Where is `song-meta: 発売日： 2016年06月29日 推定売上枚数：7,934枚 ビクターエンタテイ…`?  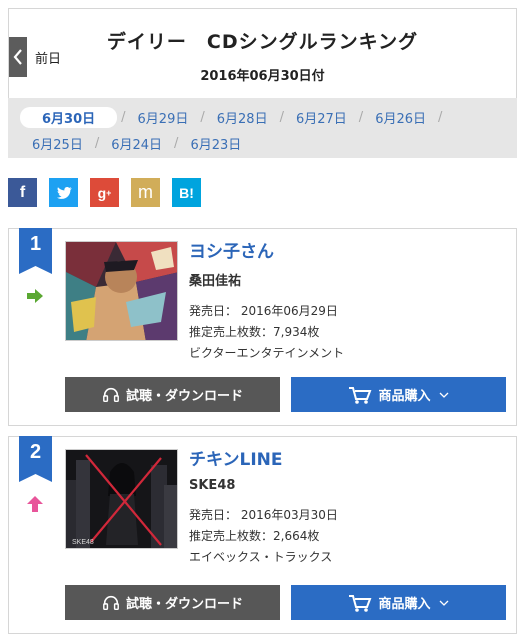 song-meta: 発売日： 2016年06月29日 推定売上枚数：7,934枚 ビクターエンタテイ… is located at coordinates (266, 332).